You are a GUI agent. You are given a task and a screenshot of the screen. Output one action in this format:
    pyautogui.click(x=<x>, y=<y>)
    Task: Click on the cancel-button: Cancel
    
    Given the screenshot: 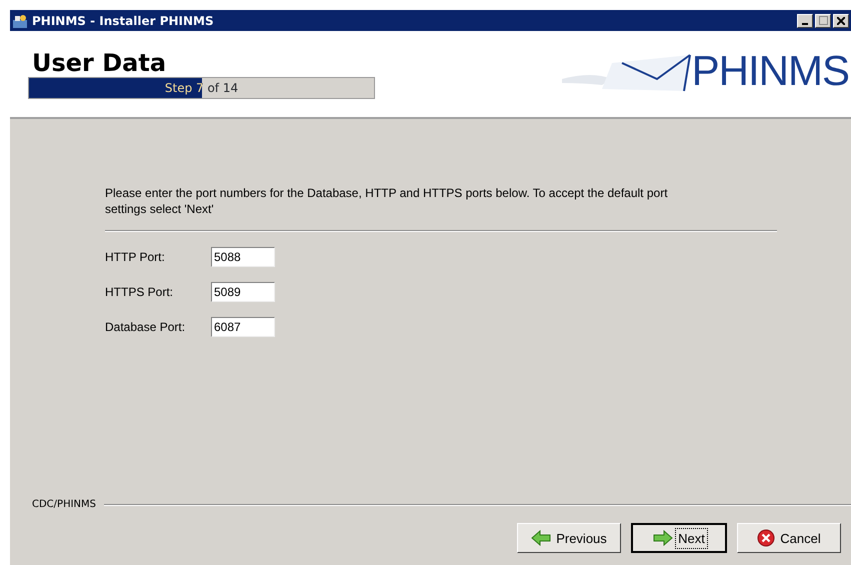 What is the action you would take?
    pyautogui.click(x=789, y=538)
    